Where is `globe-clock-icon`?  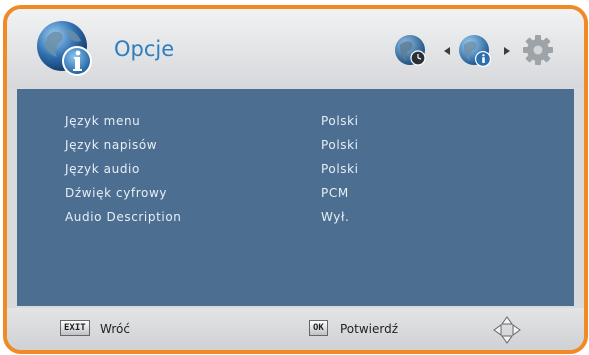 globe-clock-icon is located at coordinates (410, 50).